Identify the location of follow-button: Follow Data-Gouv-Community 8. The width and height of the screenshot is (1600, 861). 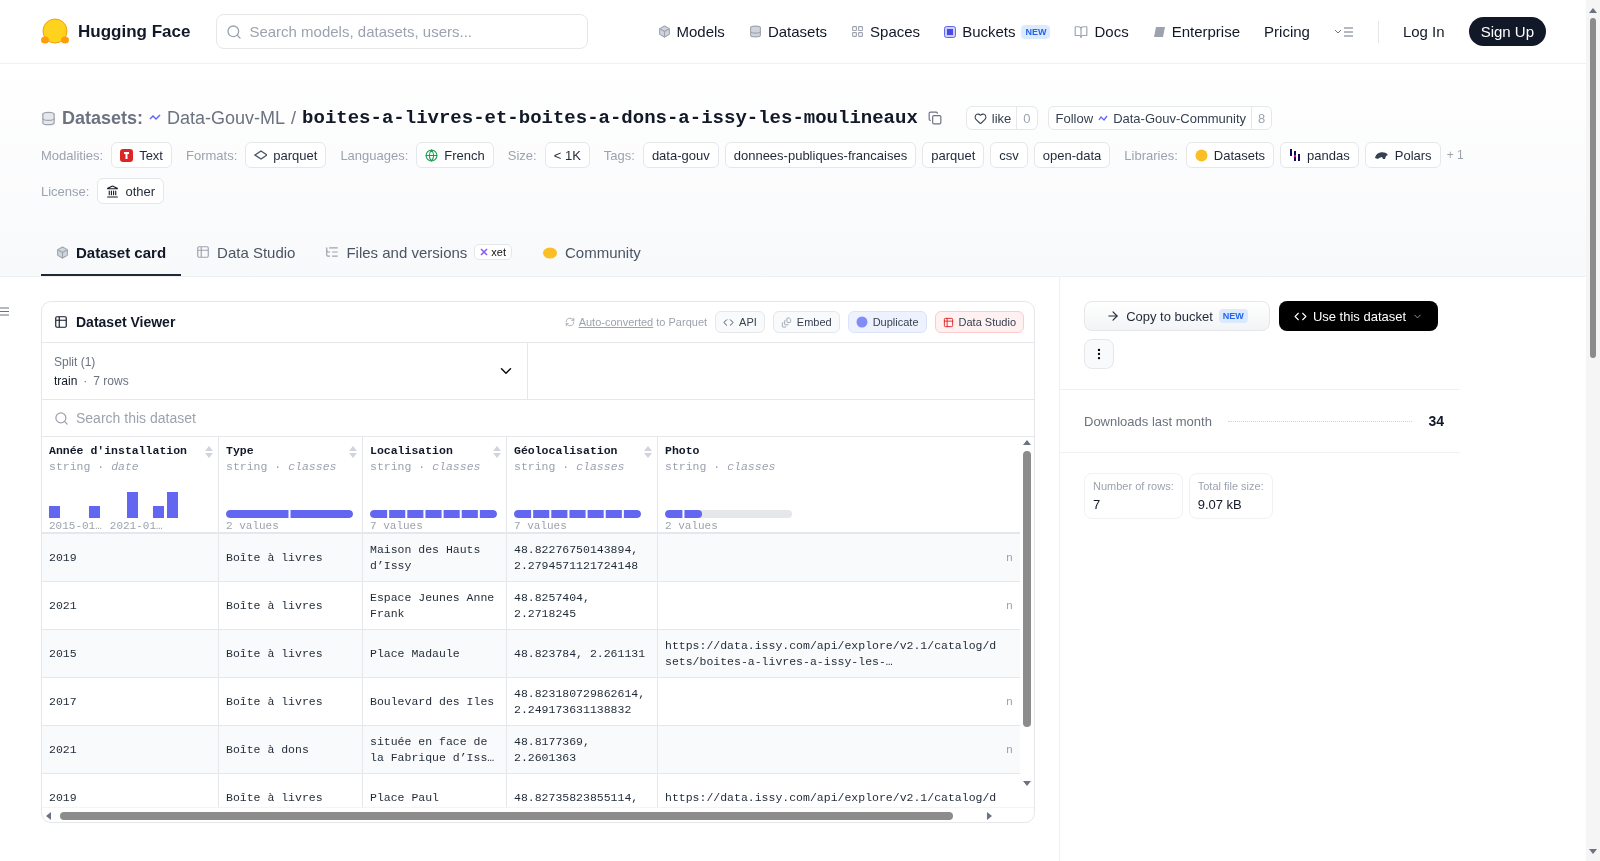
(1160, 118).